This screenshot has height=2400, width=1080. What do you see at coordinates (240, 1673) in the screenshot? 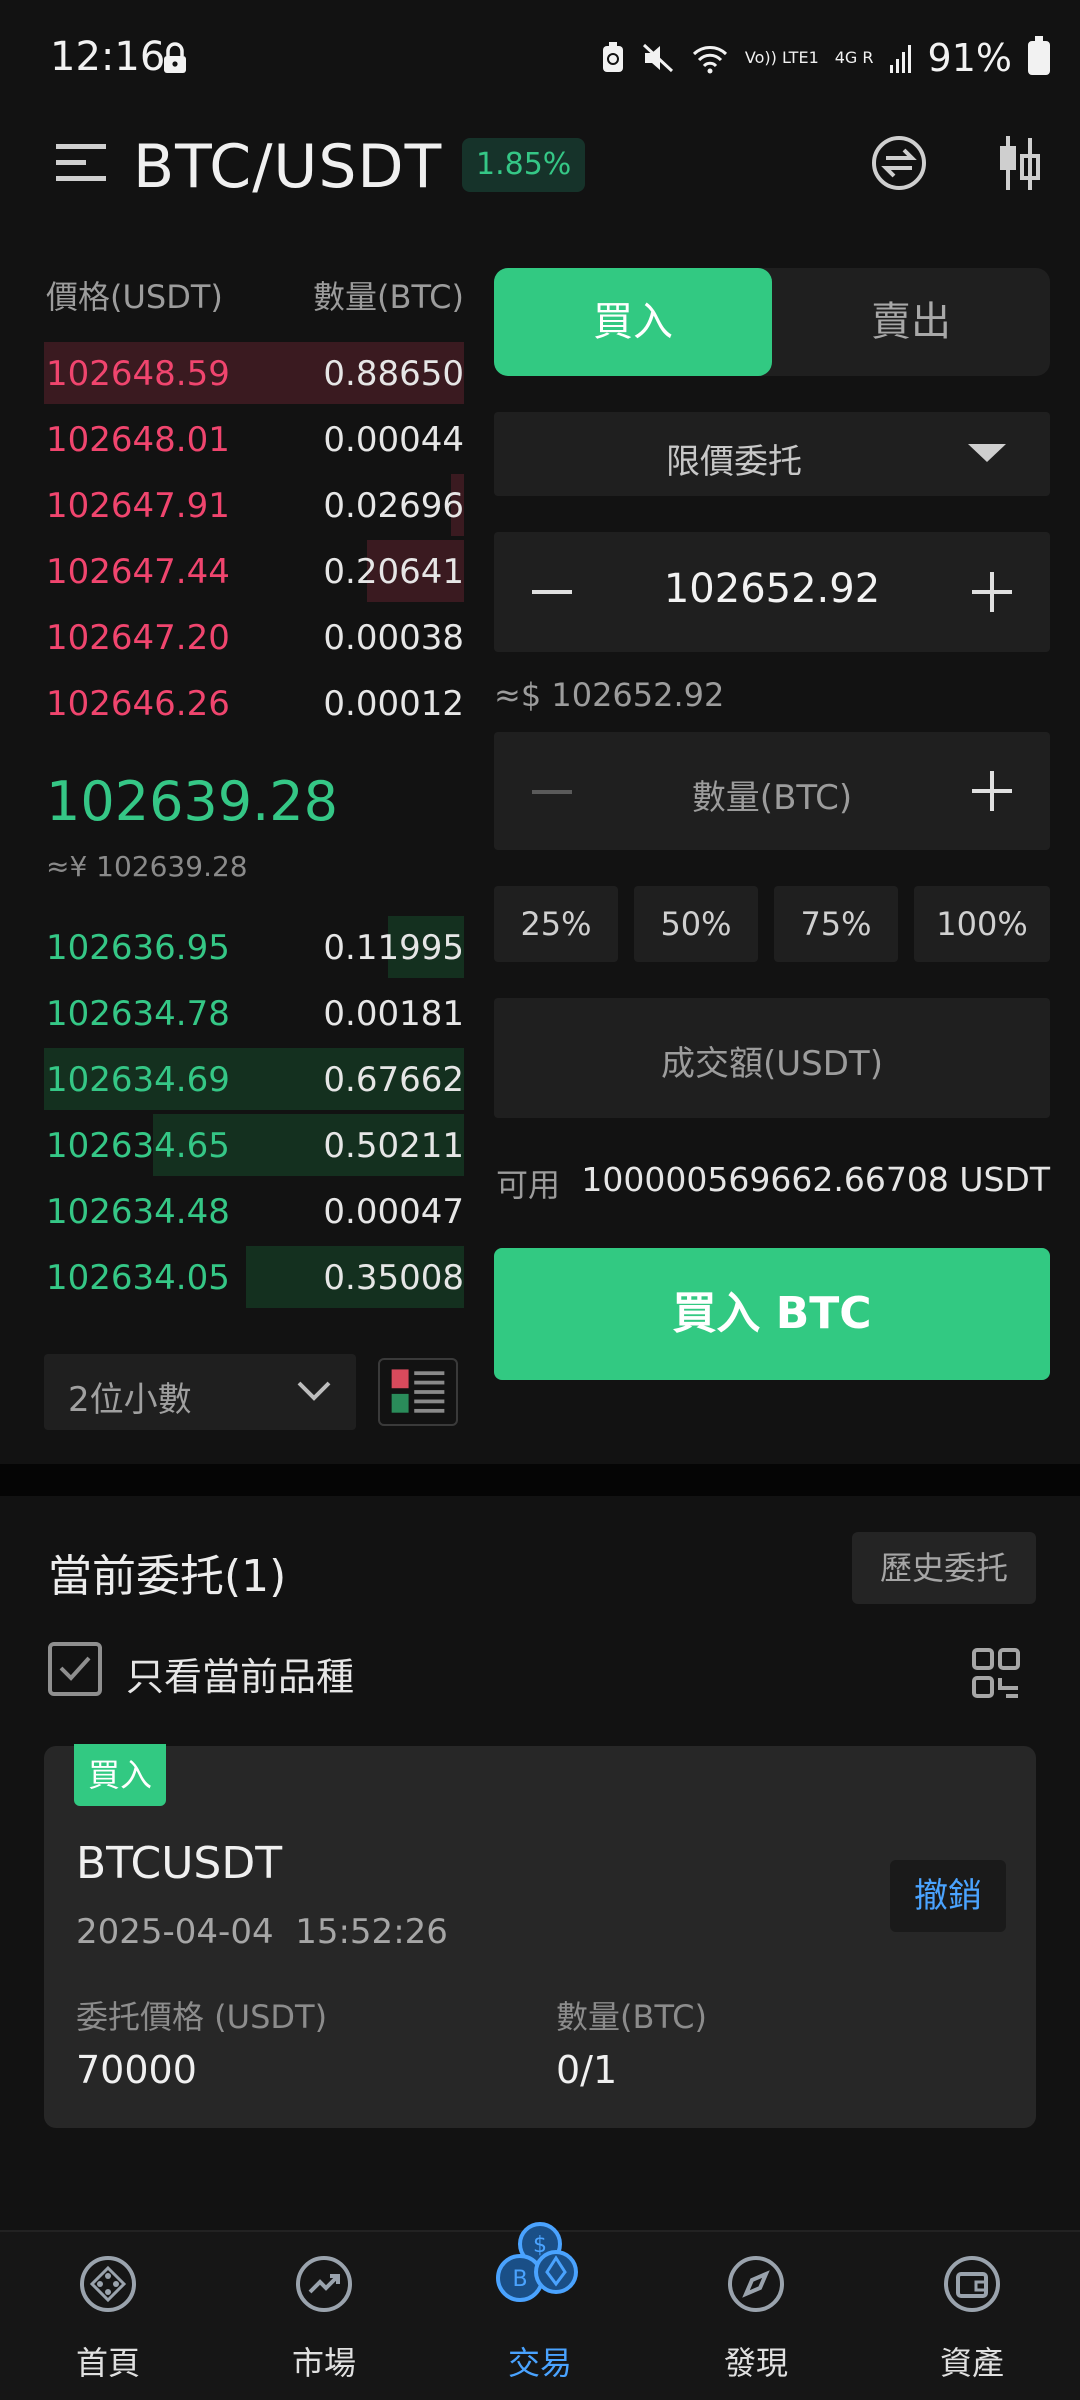
I see `only-current-label: 只看當前品種` at bounding box center [240, 1673].